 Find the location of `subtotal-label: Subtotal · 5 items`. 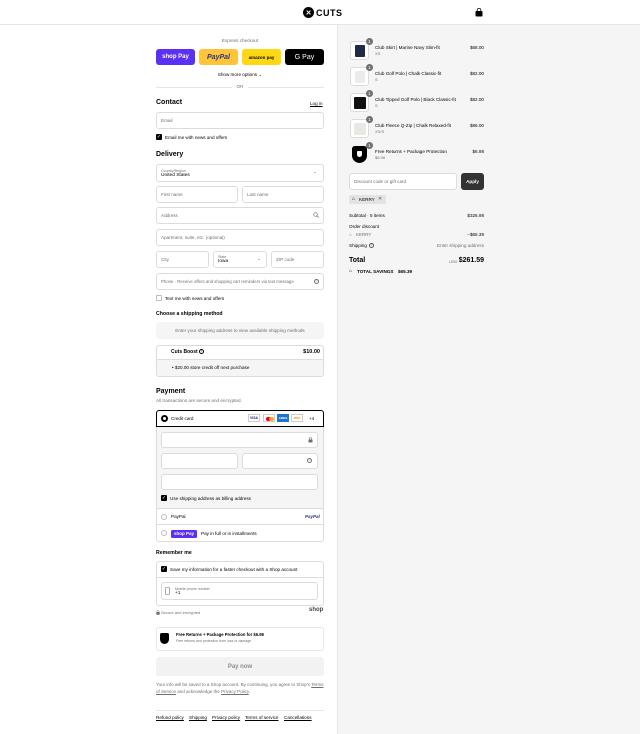

subtotal-label: Subtotal · 5 items is located at coordinates (367, 215).